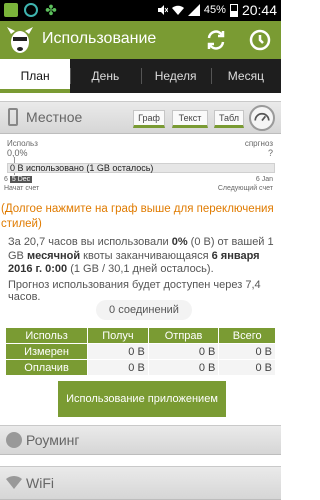  I want to click on table-header: Всего, so click(247, 335).